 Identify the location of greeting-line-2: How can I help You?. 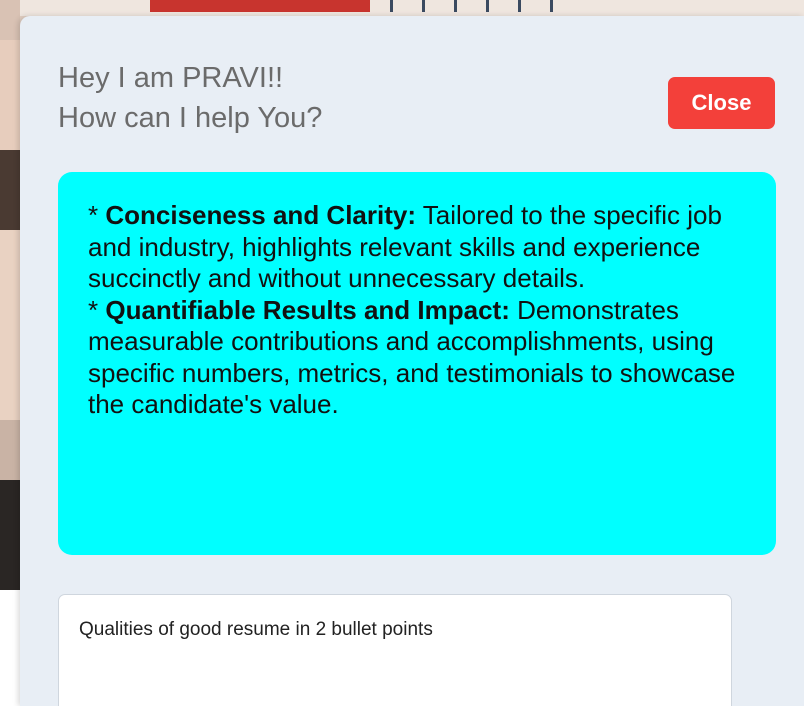
(190, 118).